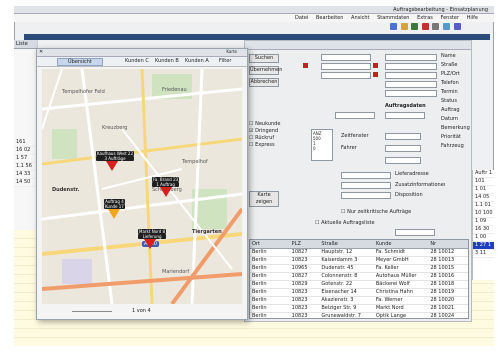 This screenshot has height=354, width=497. I want to click on delete-icon, so click(425, 26).